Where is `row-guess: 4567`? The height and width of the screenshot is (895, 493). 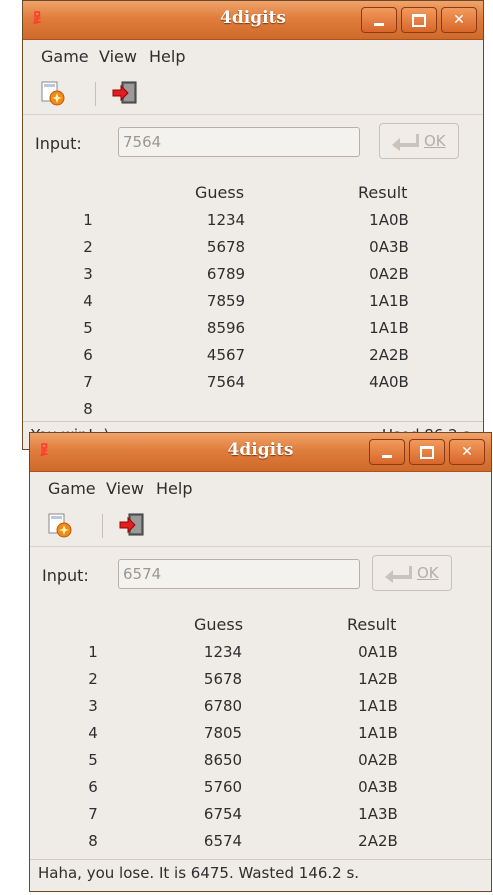
row-guess: 4567 is located at coordinates (226, 355).